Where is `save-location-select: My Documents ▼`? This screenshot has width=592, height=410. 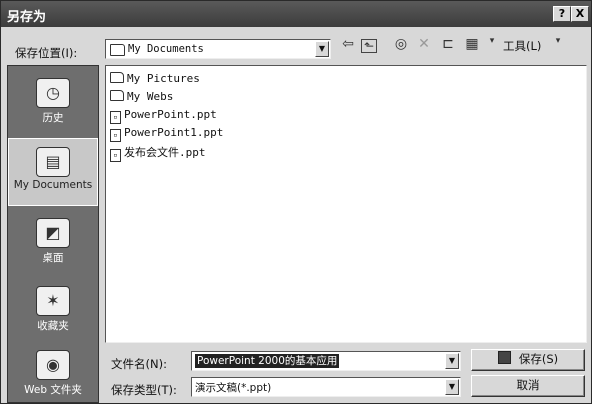 save-location-select: My Documents ▼ is located at coordinates (218, 49).